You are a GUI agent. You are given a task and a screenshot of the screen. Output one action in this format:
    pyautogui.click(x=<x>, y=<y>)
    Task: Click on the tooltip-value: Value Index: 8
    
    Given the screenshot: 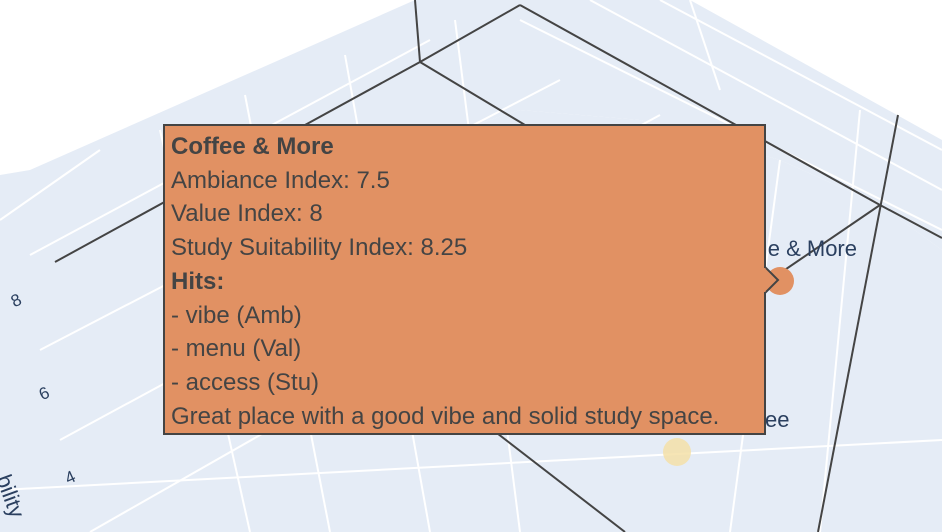 What is the action you would take?
    pyautogui.click(x=247, y=214)
    